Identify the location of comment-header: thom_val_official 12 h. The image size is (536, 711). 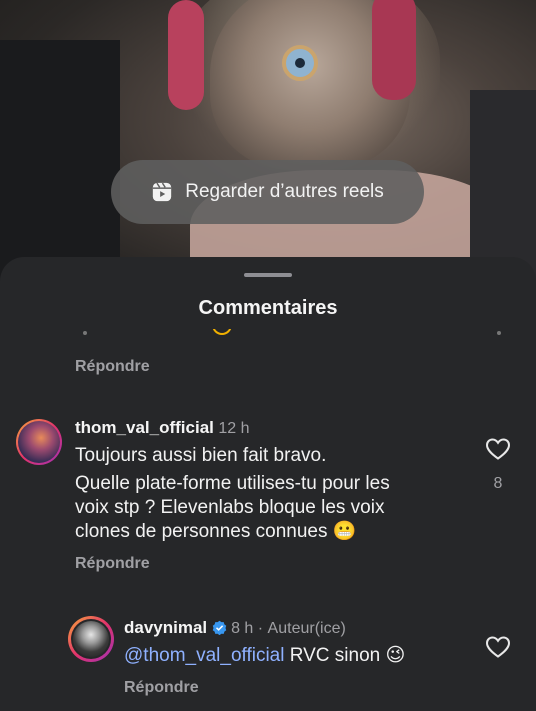
(162, 428).